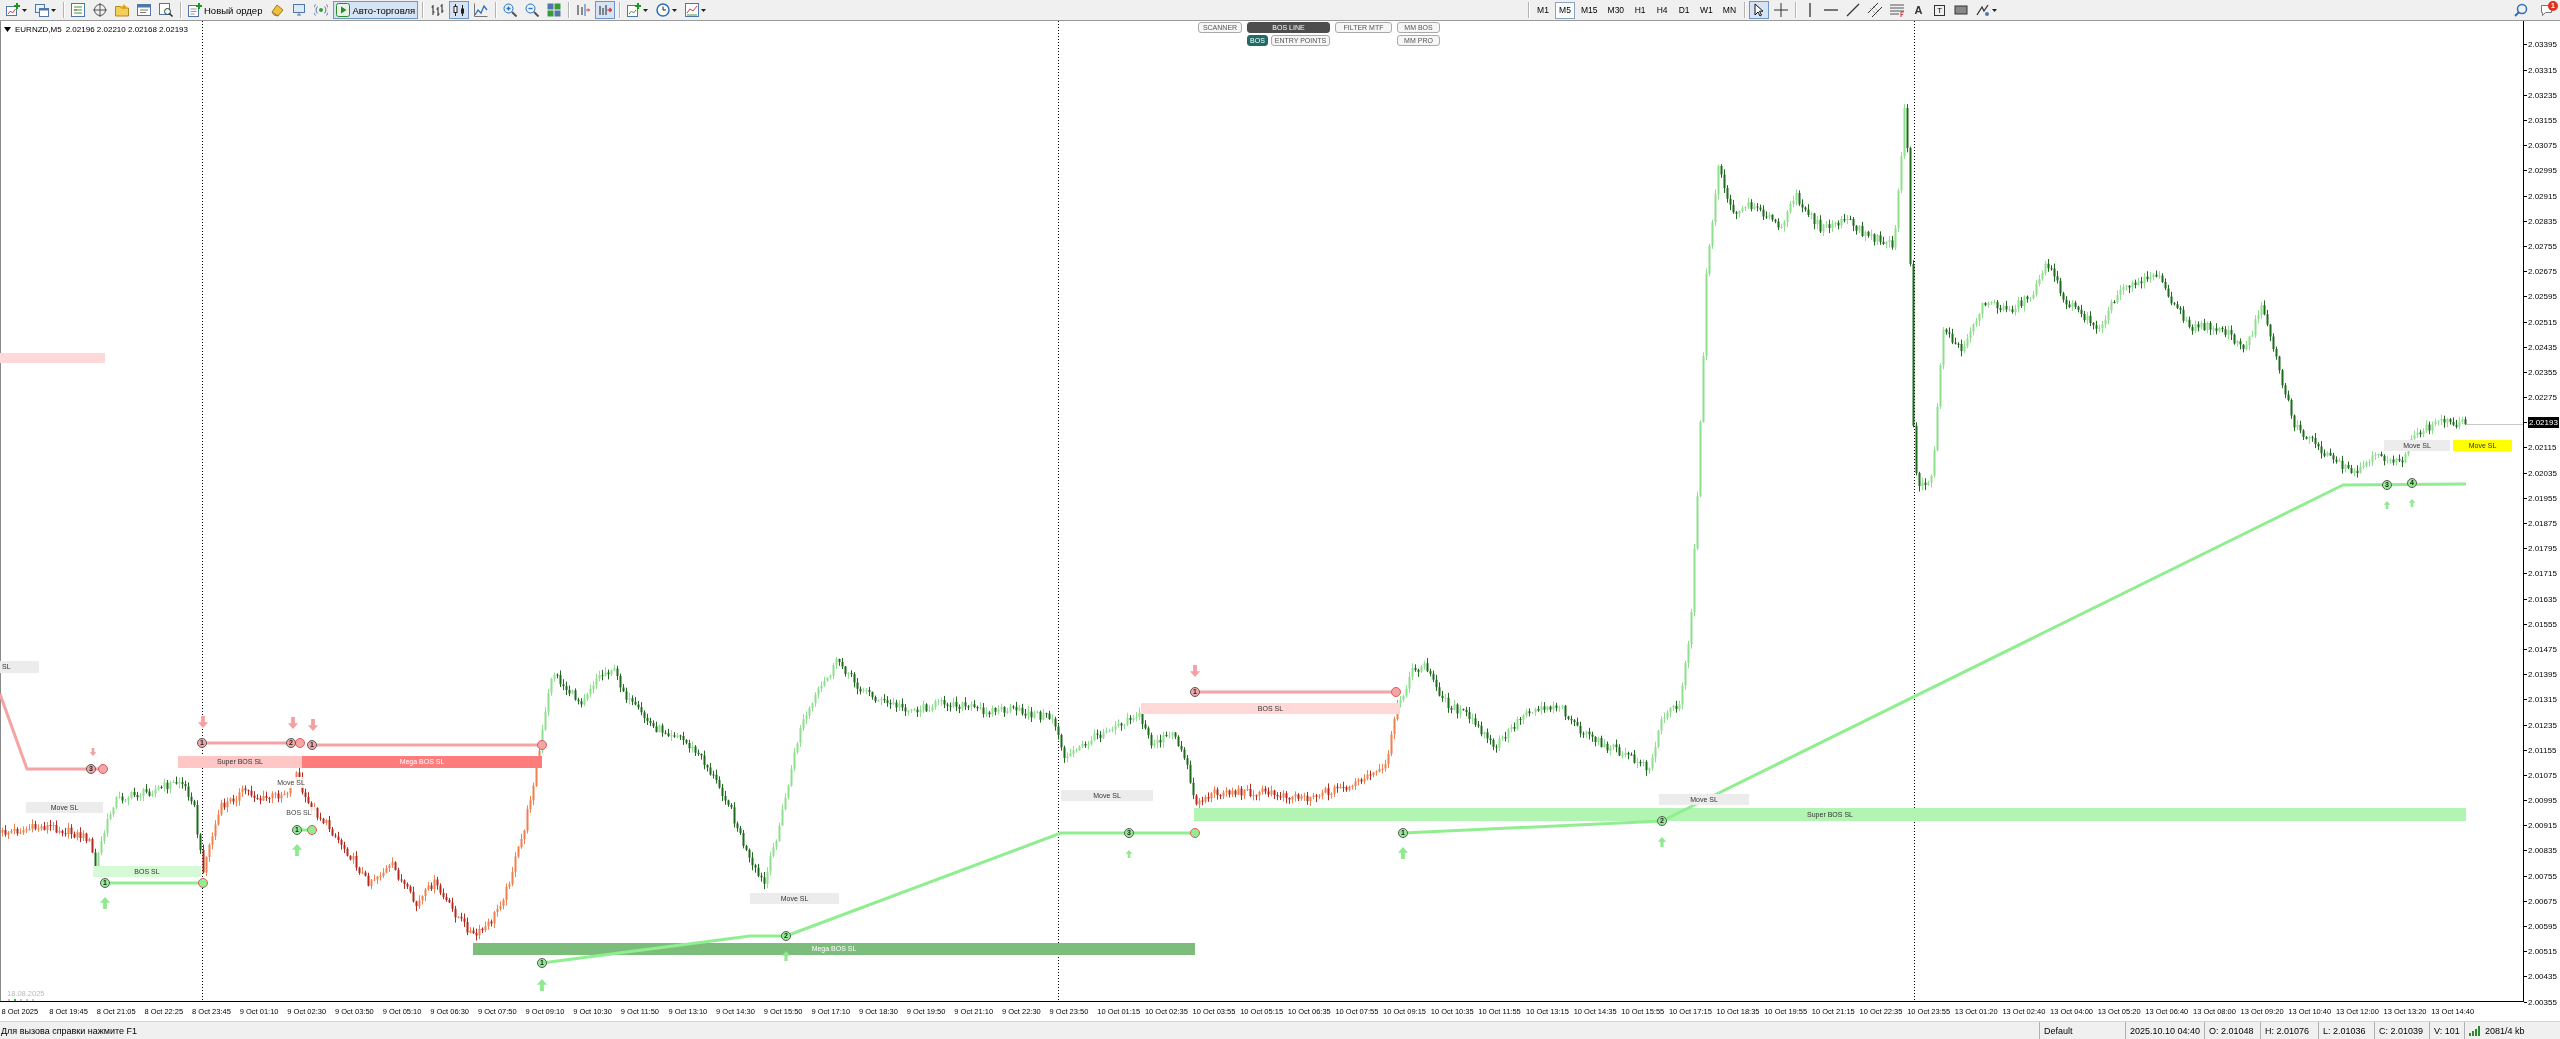 This screenshot has width=2560, height=1039. I want to click on help-hint: Для вызова справки нажмите F1, so click(69, 1030).